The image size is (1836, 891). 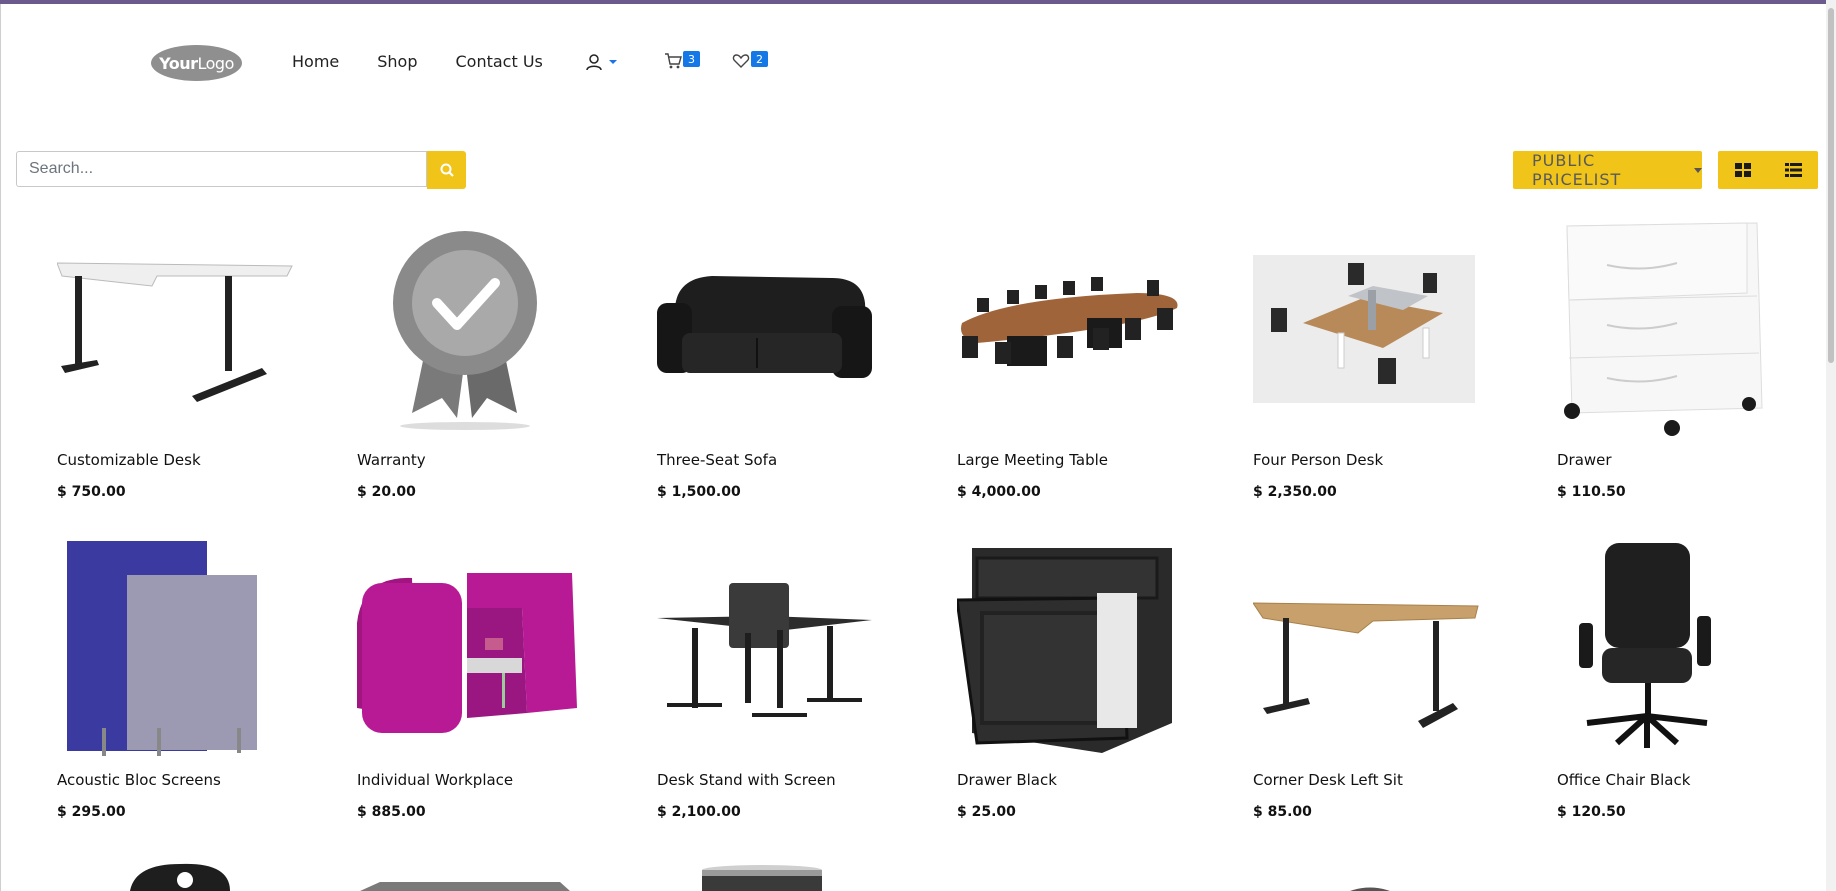 I want to click on nav-shop: Shop, so click(x=397, y=61).